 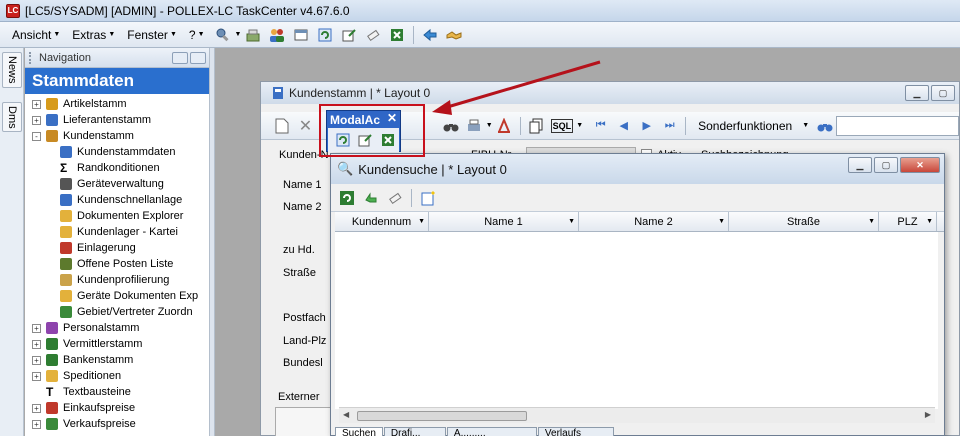 I want to click on annotation-arrow-line, so click(x=522, y=85).